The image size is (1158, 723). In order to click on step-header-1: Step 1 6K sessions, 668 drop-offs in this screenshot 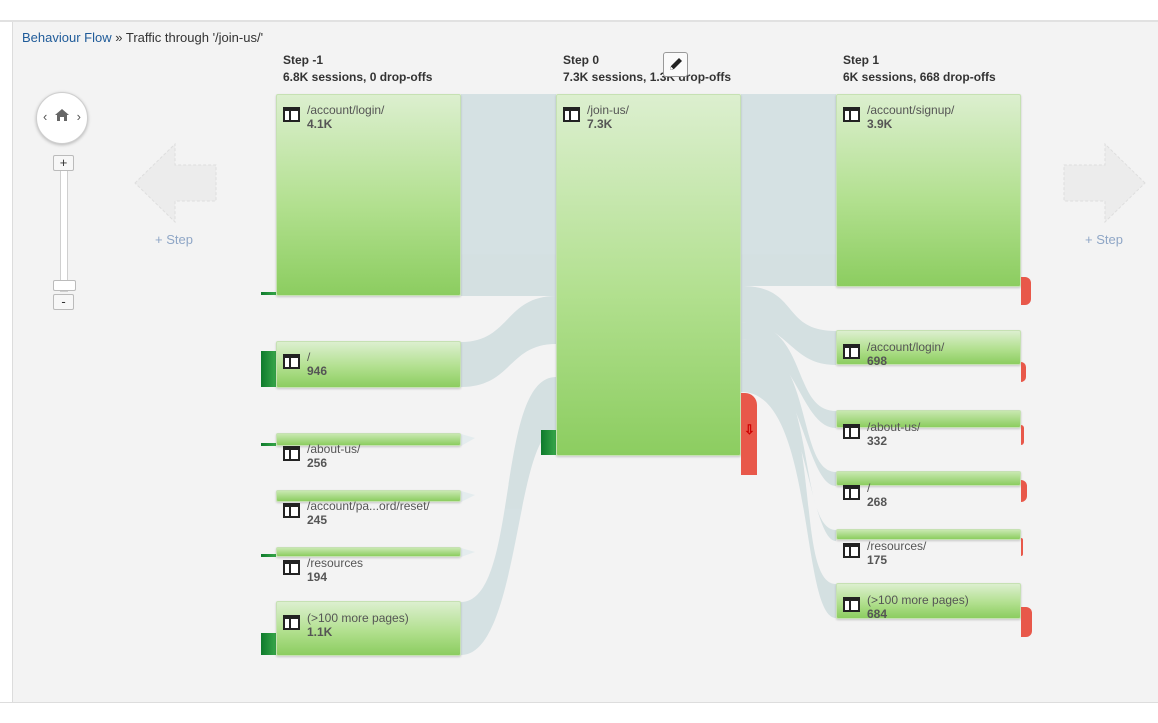, I will do `click(919, 69)`.